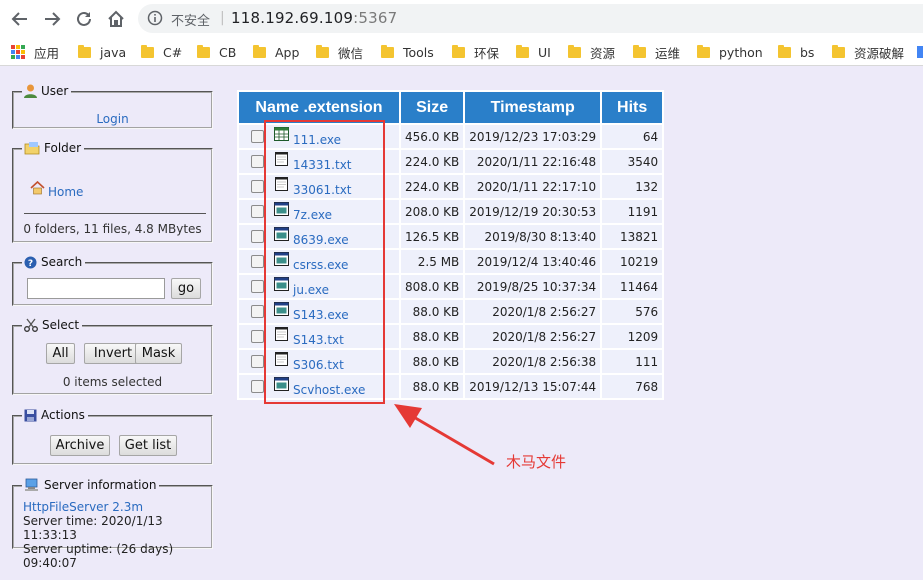  I want to click on bookmark-folder: 运维, so click(656, 52).